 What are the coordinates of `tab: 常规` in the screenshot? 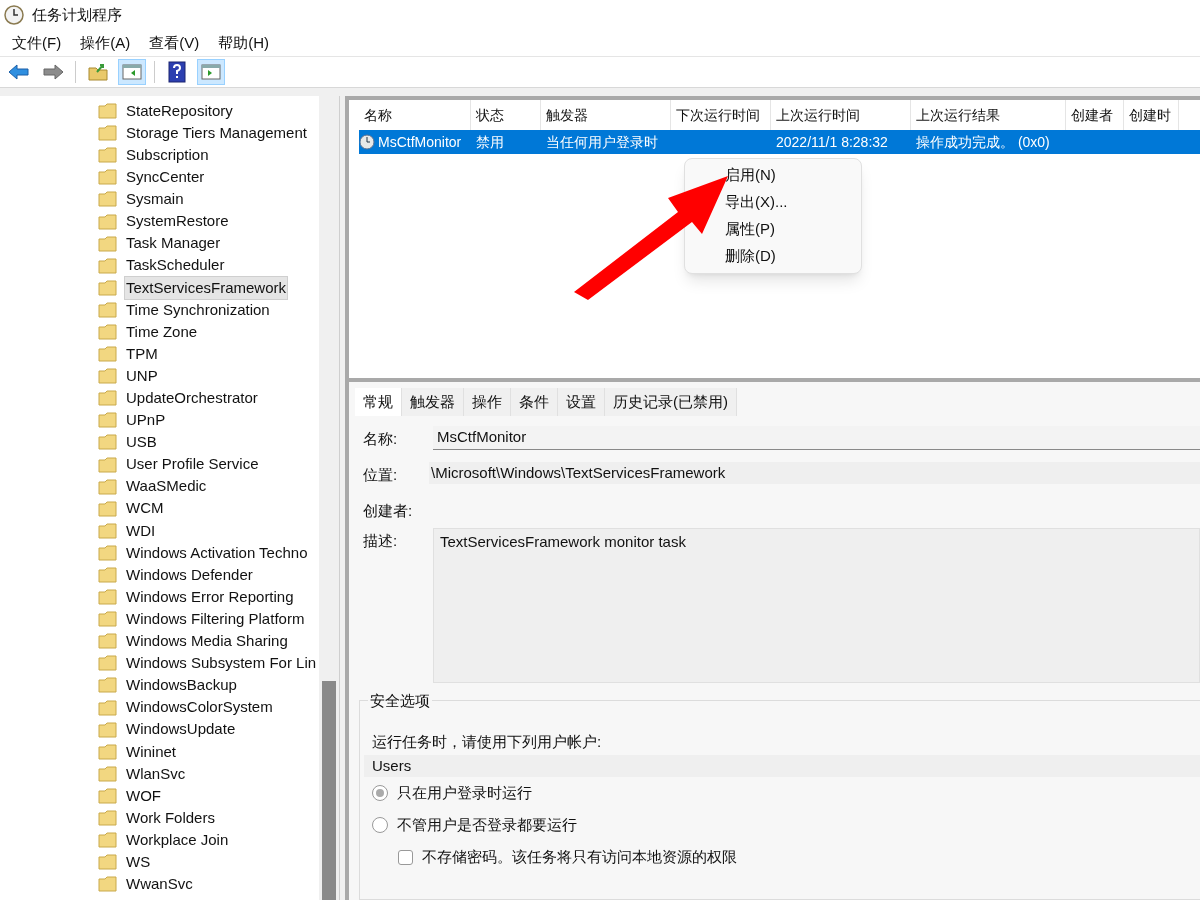 It's located at (378, 402).